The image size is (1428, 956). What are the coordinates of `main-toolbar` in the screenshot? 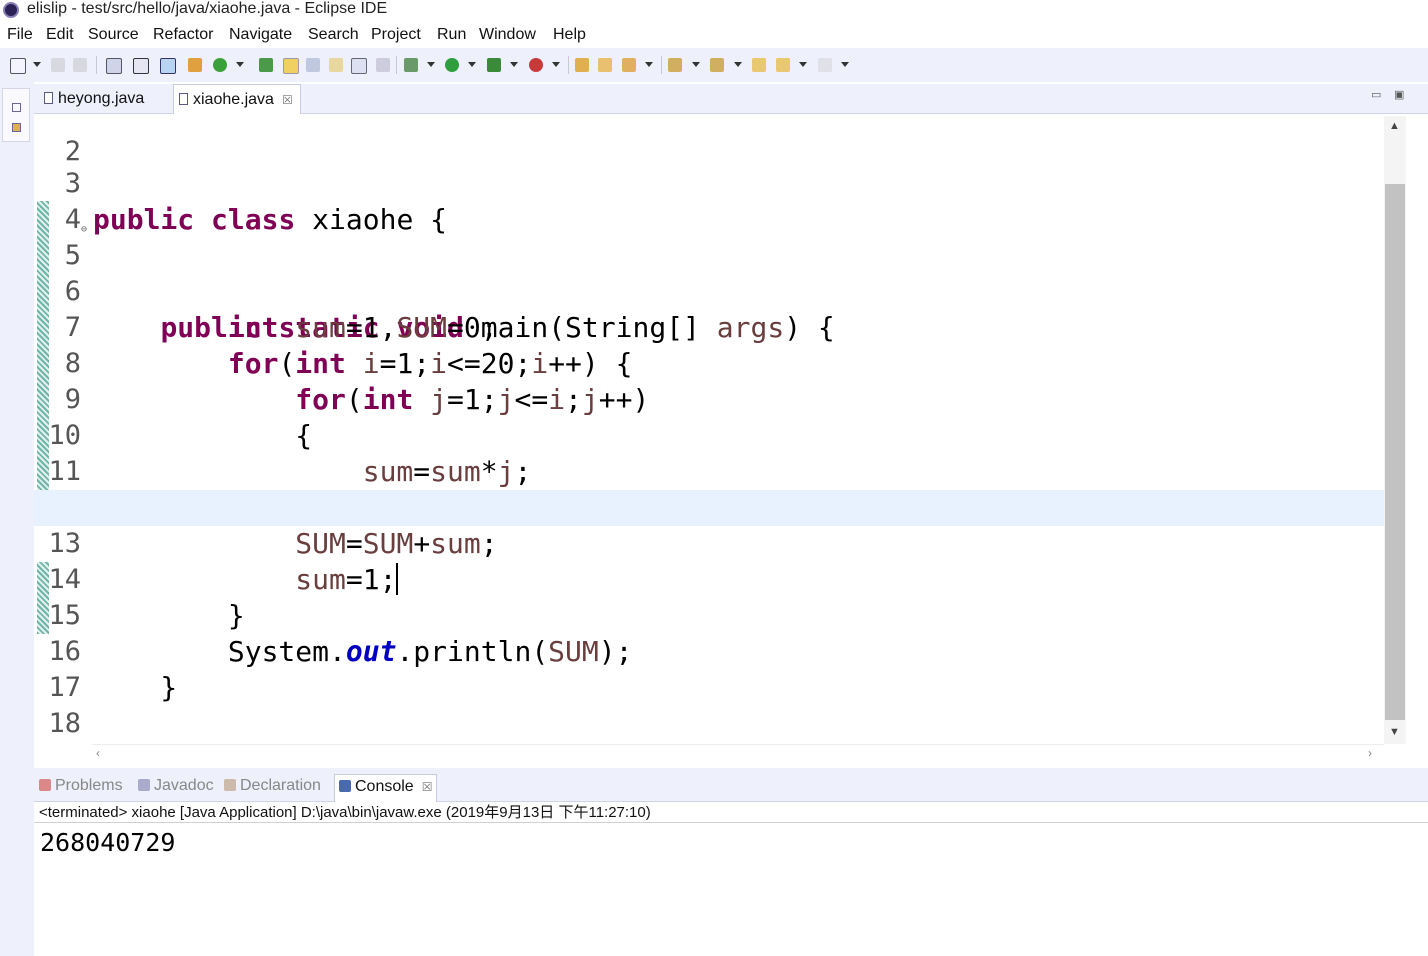 It's located at (714, 65).